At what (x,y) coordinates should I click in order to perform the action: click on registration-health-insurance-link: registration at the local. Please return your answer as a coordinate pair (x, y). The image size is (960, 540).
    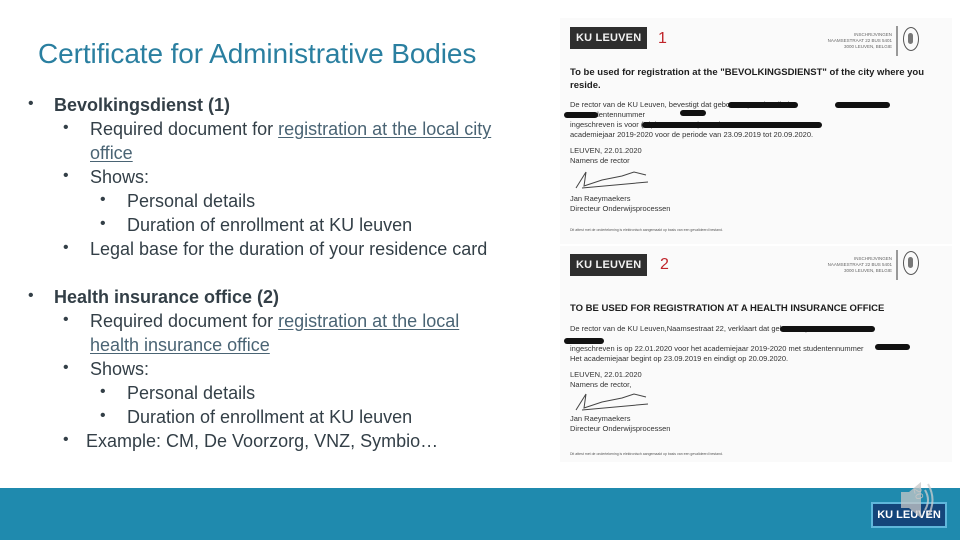
    Looking at the image, I should click on (368, 321).